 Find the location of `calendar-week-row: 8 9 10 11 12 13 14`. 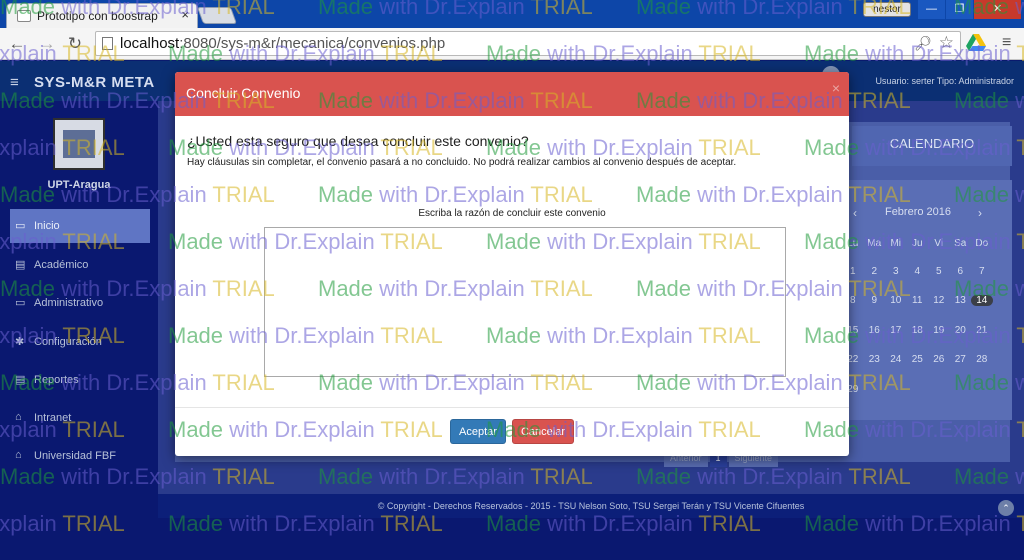

calendar-week-row: 8 9 10 11 12 13 14 is located at coordinates (927, 300).